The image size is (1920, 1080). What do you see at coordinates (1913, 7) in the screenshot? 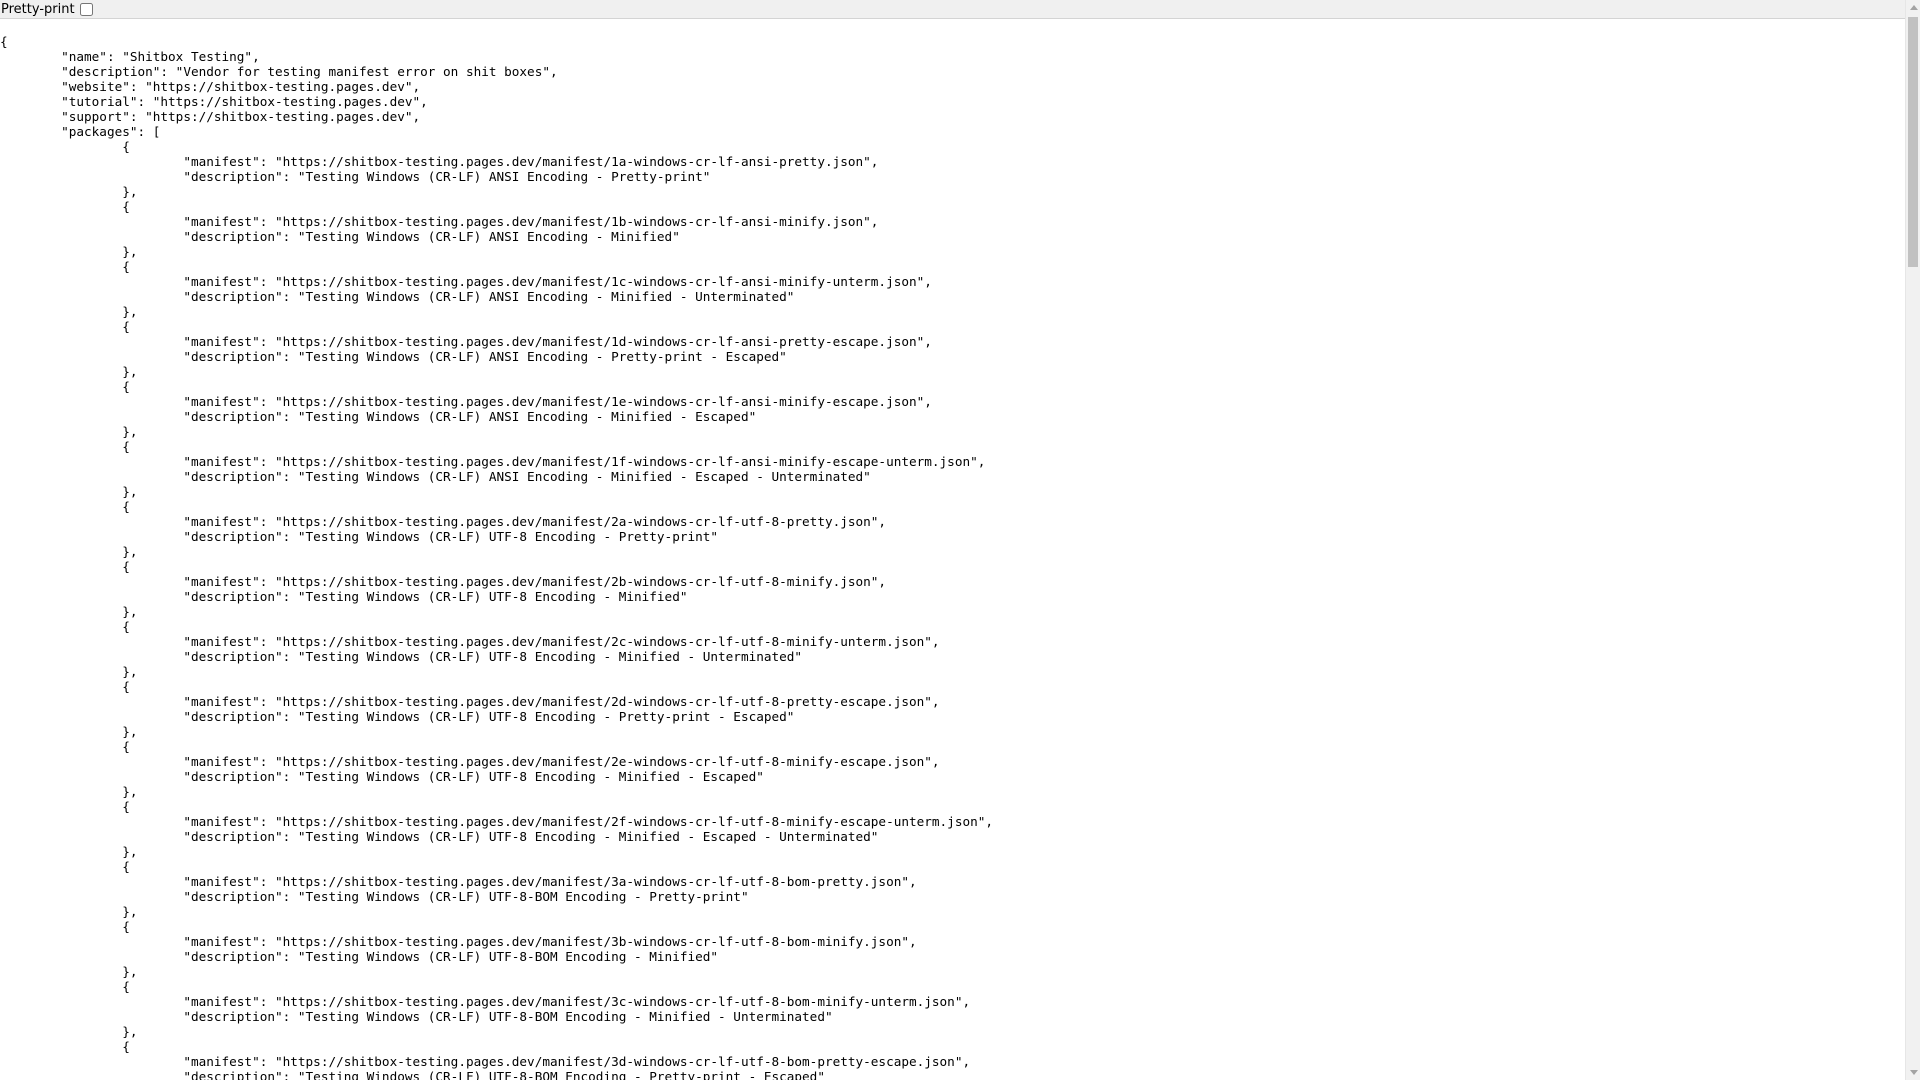
I see `scroll-up-arrow-icon` at bounding box center [1913, 7].